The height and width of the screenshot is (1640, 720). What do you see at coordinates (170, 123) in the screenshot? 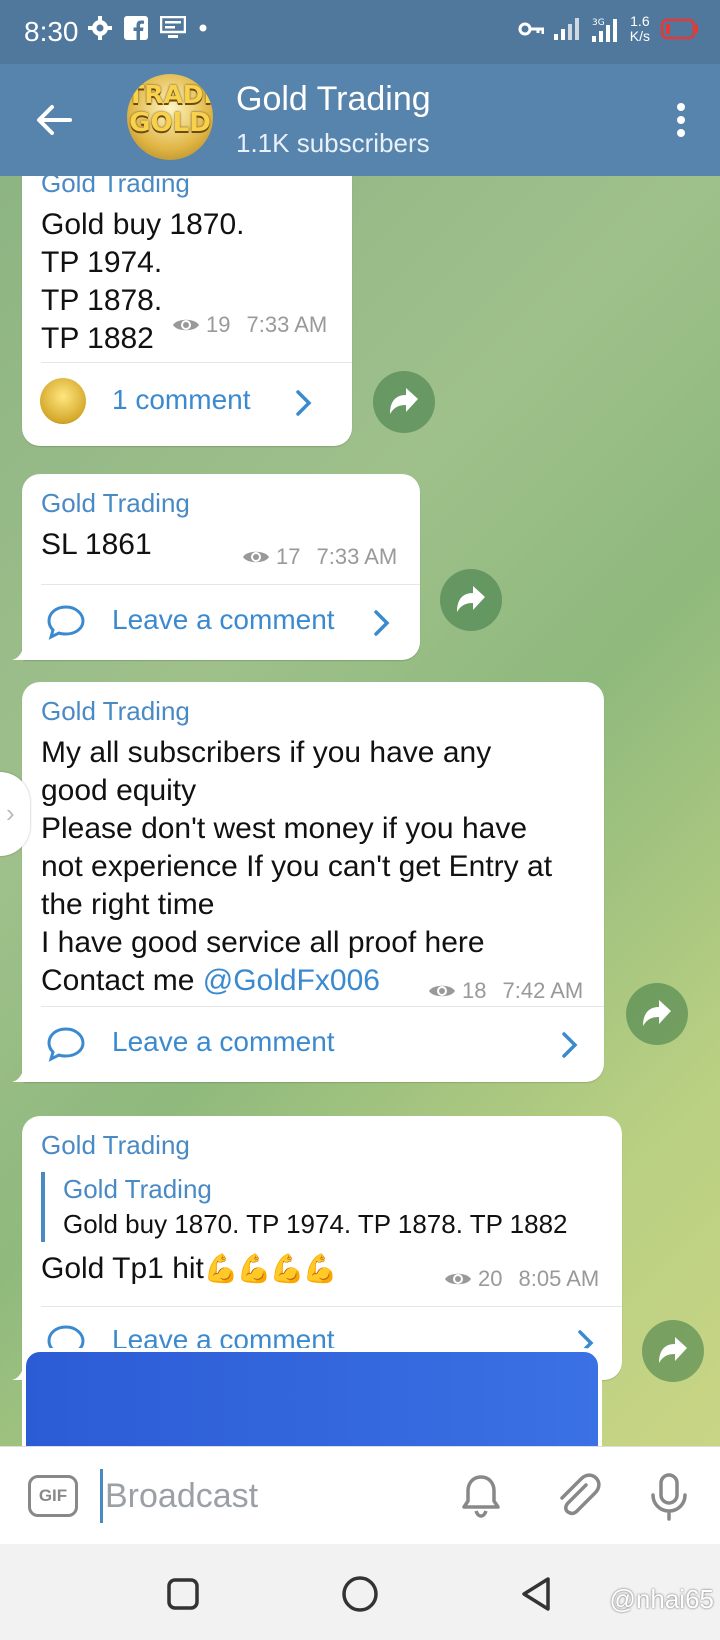
I see `avatar-text-bottom: GOLD` at bounding box center [170, 123].